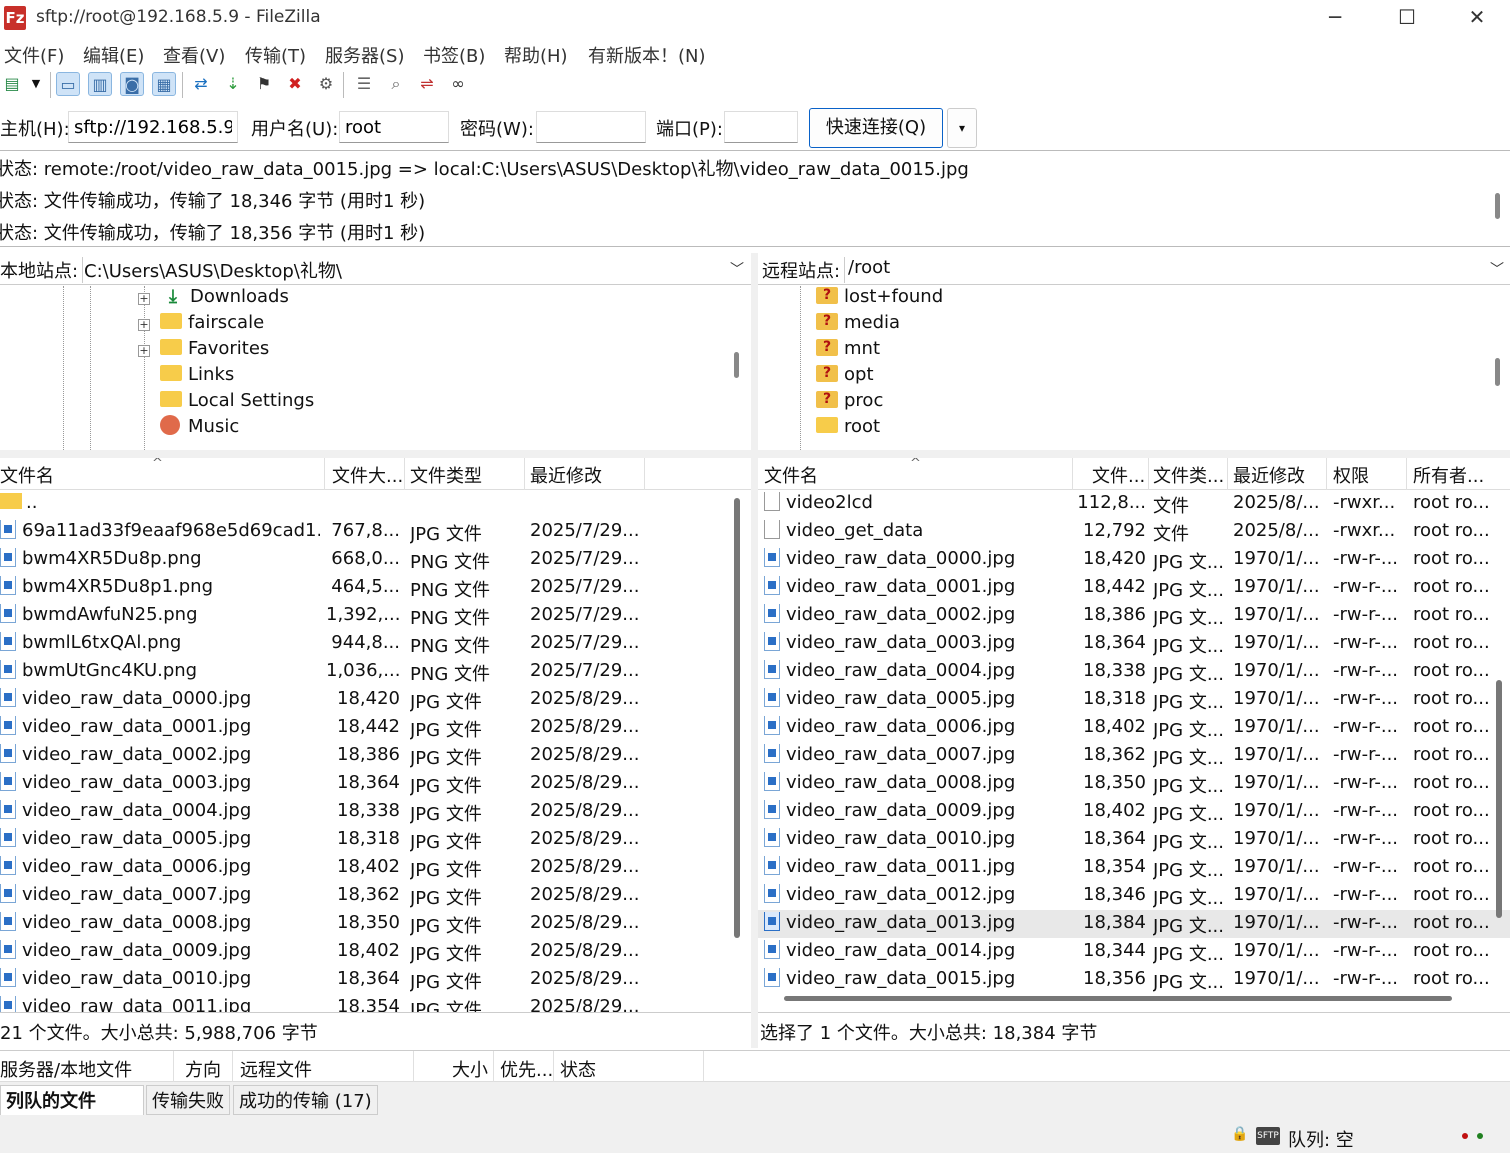 This screenshot has width=1510, height=1153. What do you see at coordinates (1369, 475) in the screenshot?
I see `column-permissions: 权限` at bounding box center [1369, 475].